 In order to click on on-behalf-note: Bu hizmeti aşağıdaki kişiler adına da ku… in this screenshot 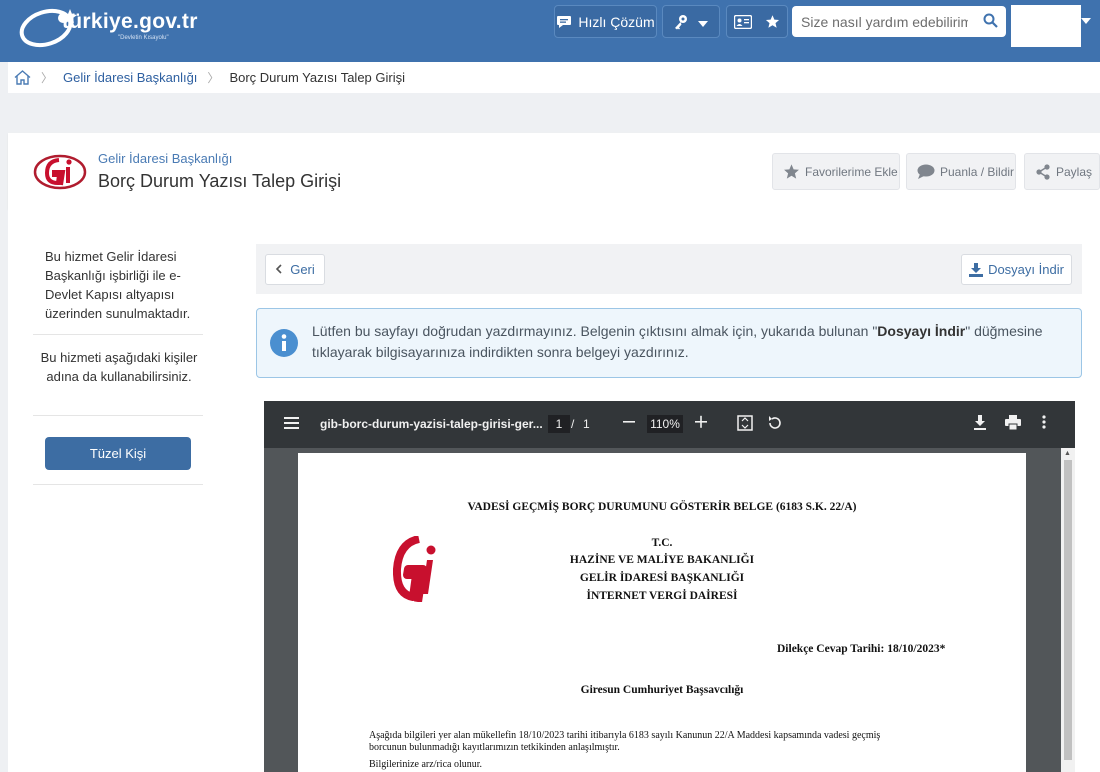, I will do `click(119, 367)`.